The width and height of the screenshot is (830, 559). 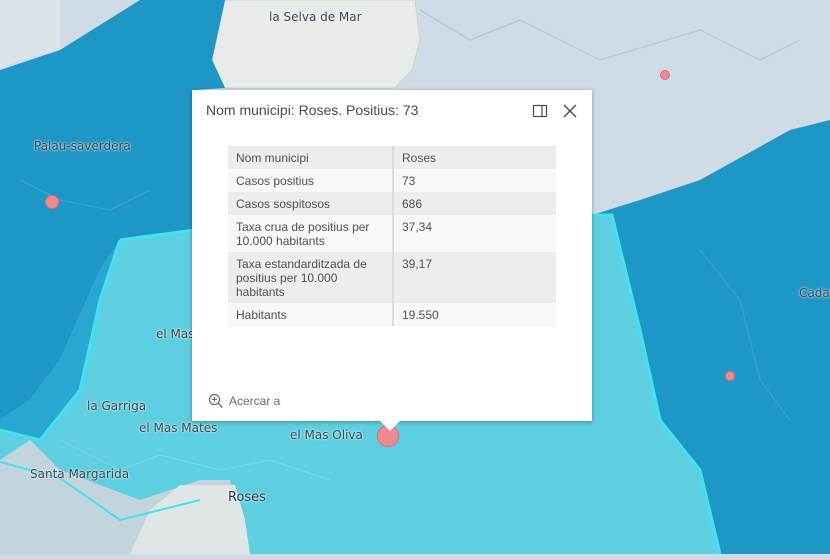 I want to click on place-label: Roses, so click(x=247, y=497).